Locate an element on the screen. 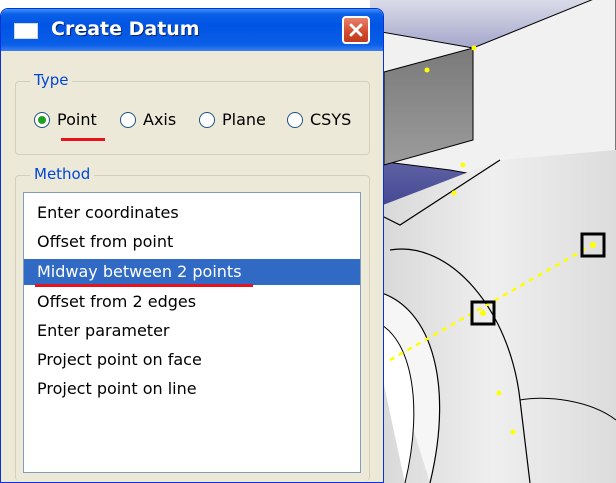 Image resolution: width=616 pixels, height=483 pixels. radio-csys-button is located at coordinates (295, 119).